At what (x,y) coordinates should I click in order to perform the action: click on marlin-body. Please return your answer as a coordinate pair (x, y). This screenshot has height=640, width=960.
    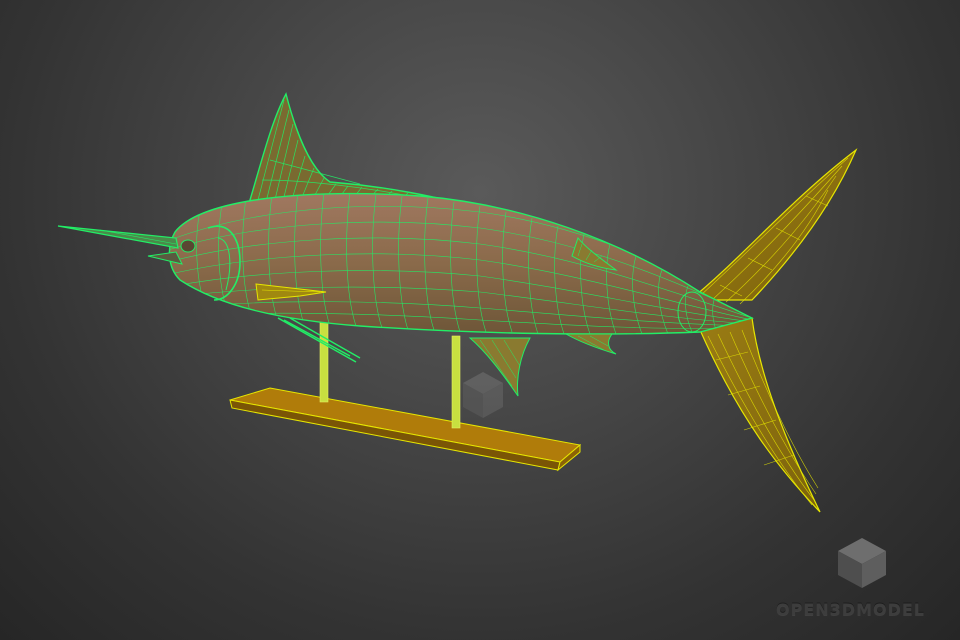
    Looking at the image, I should click on (461, 263).